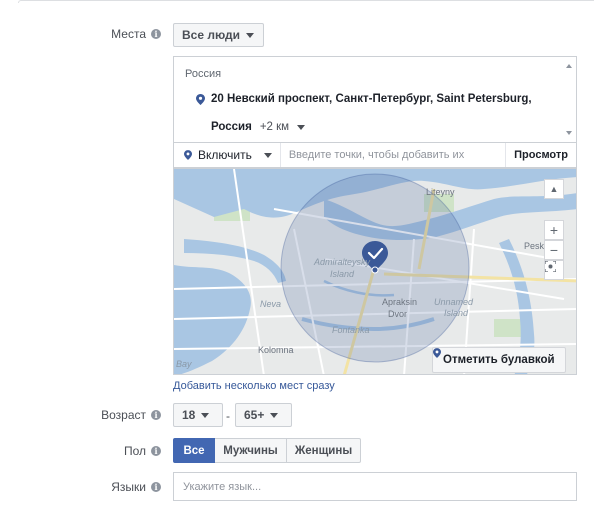  I want to click on drop-pin-label: Отметить булавкой, so click(499, 360).